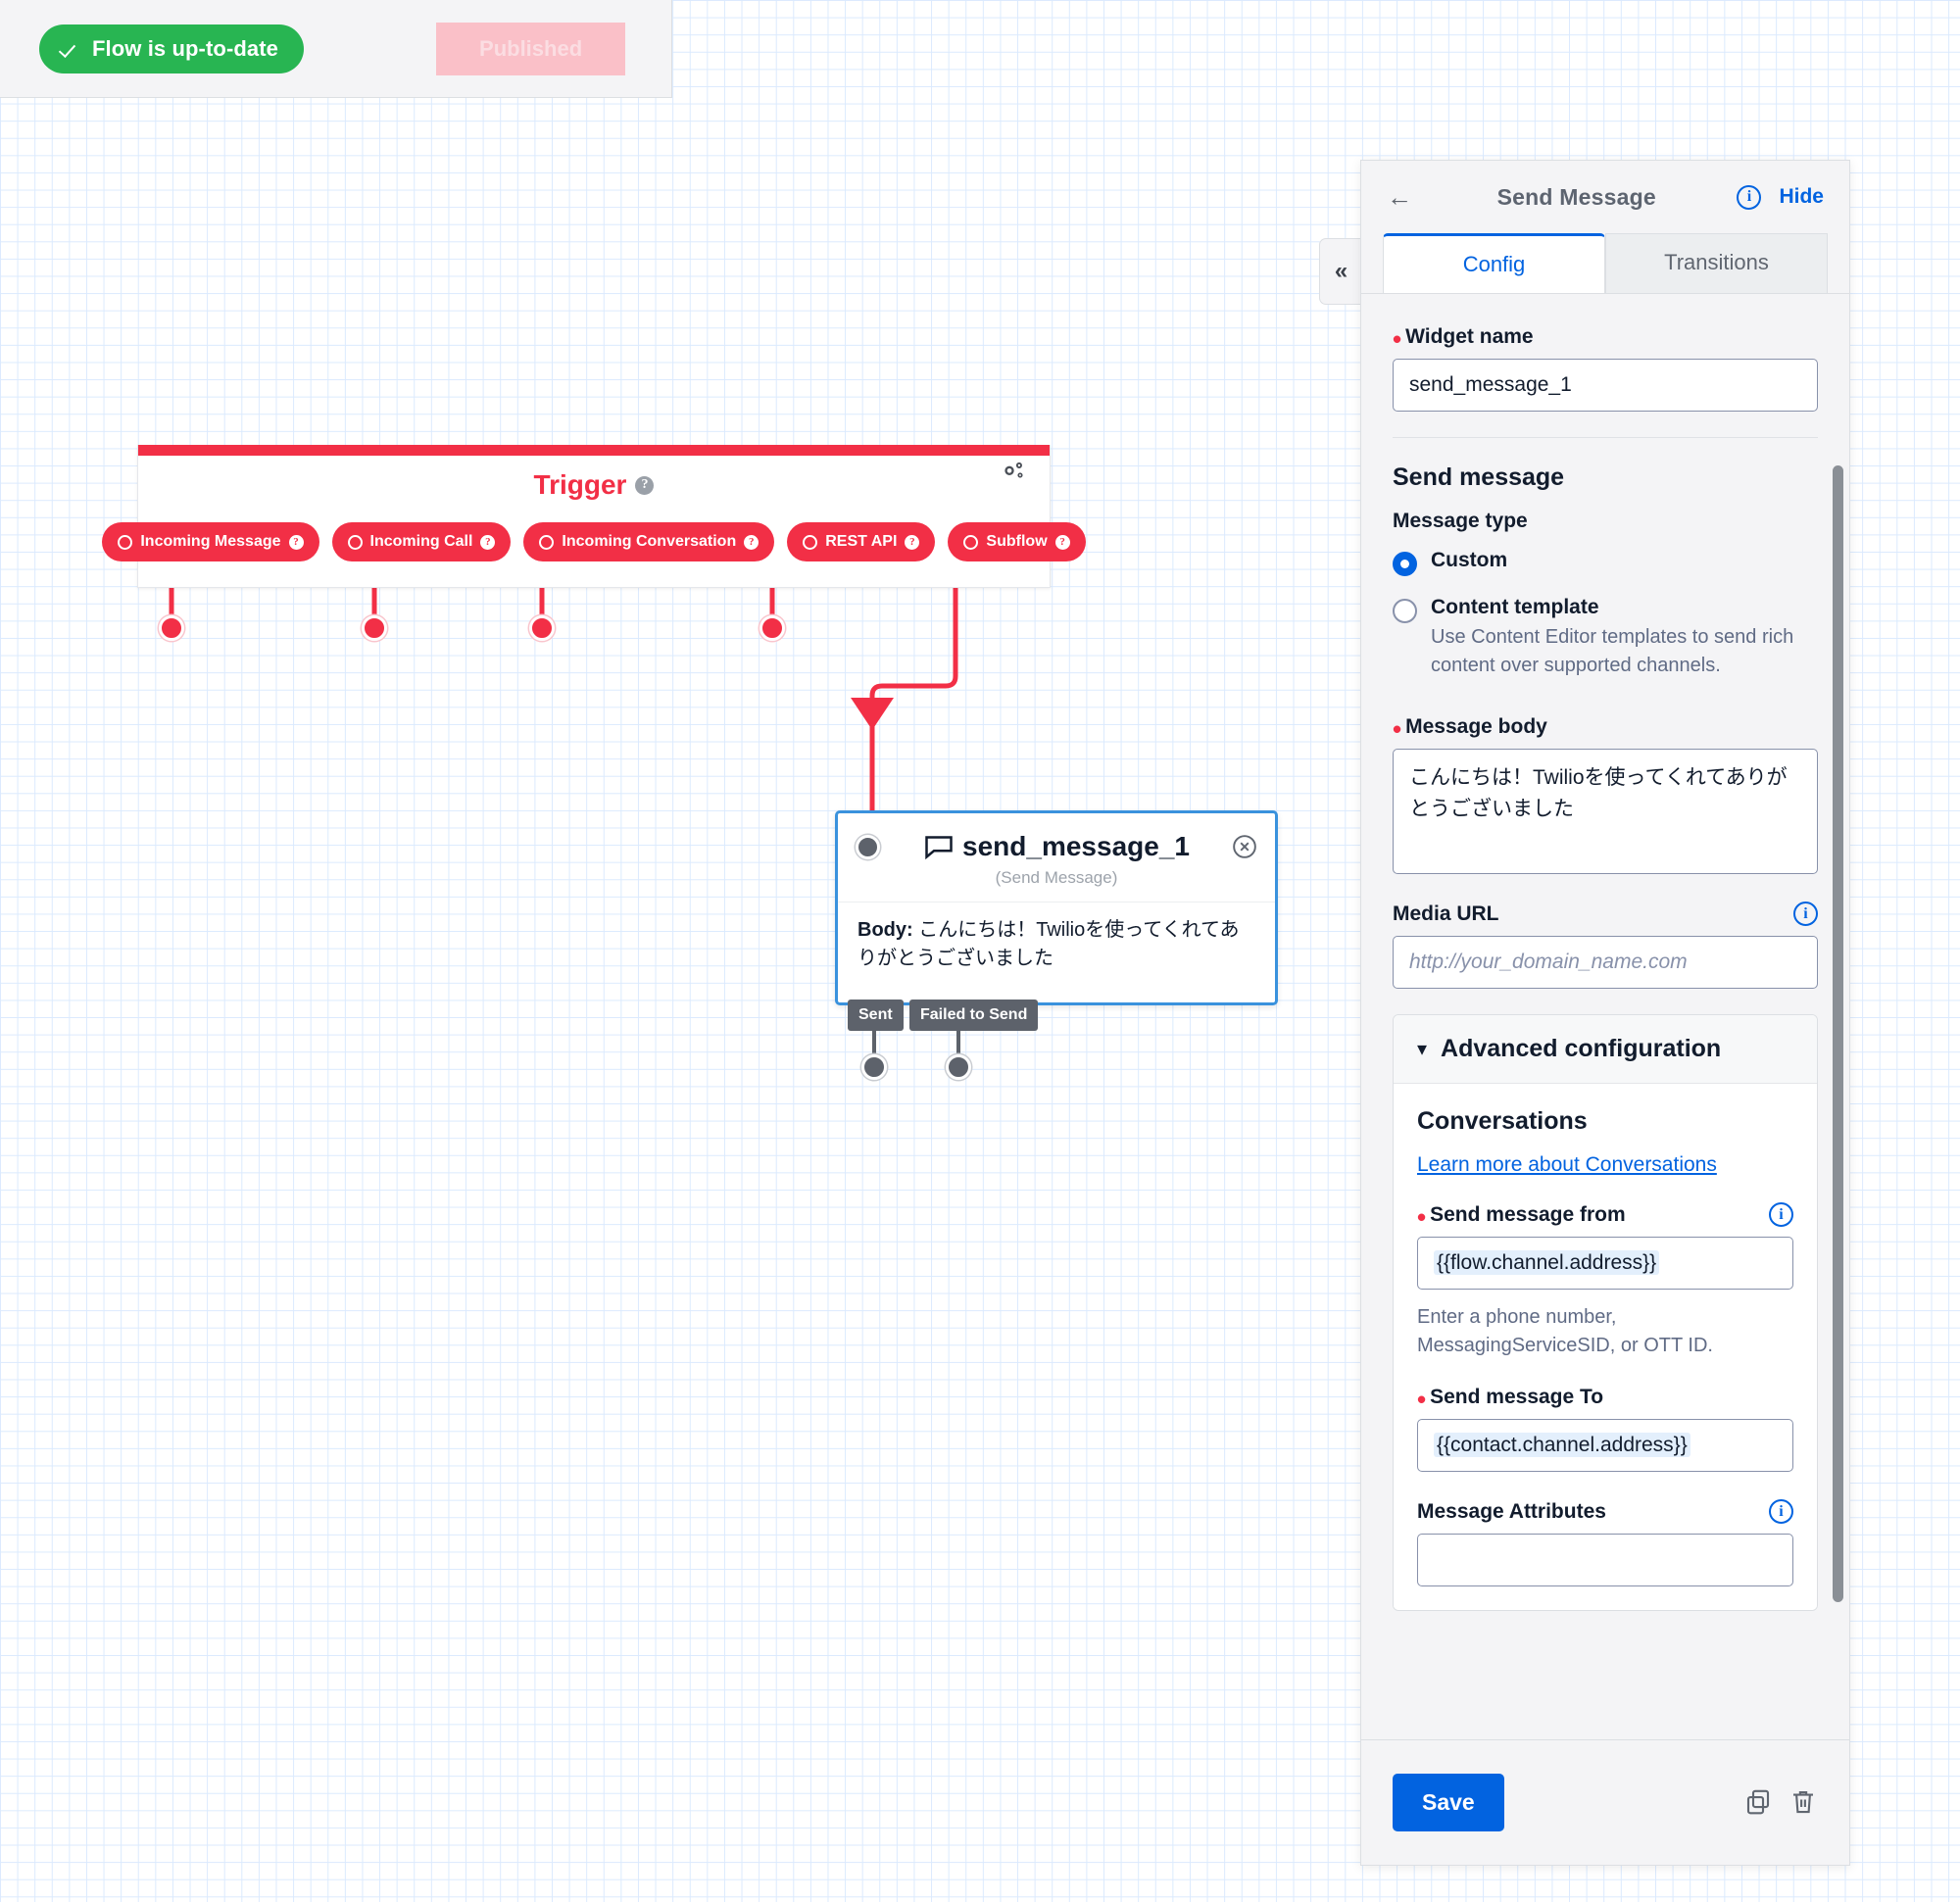 This screenshot has width=1960, height=1902. Describe the element at coordinates (1511, 1511) in the screenshot. I see `message-attributes-label: Message Attributes` at that location.